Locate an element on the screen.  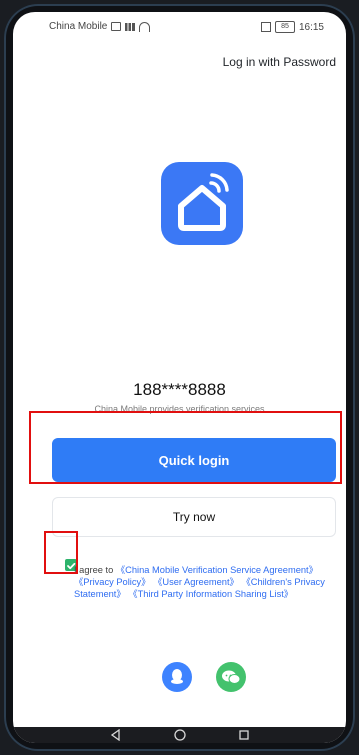
login-with-password-link: Log in with Password is located at coordinates (279, 62).